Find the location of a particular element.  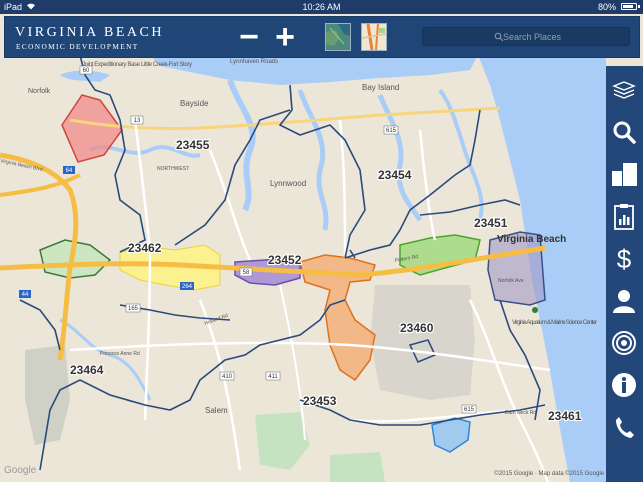

buildings-icon is located at coordinates (624, 174).